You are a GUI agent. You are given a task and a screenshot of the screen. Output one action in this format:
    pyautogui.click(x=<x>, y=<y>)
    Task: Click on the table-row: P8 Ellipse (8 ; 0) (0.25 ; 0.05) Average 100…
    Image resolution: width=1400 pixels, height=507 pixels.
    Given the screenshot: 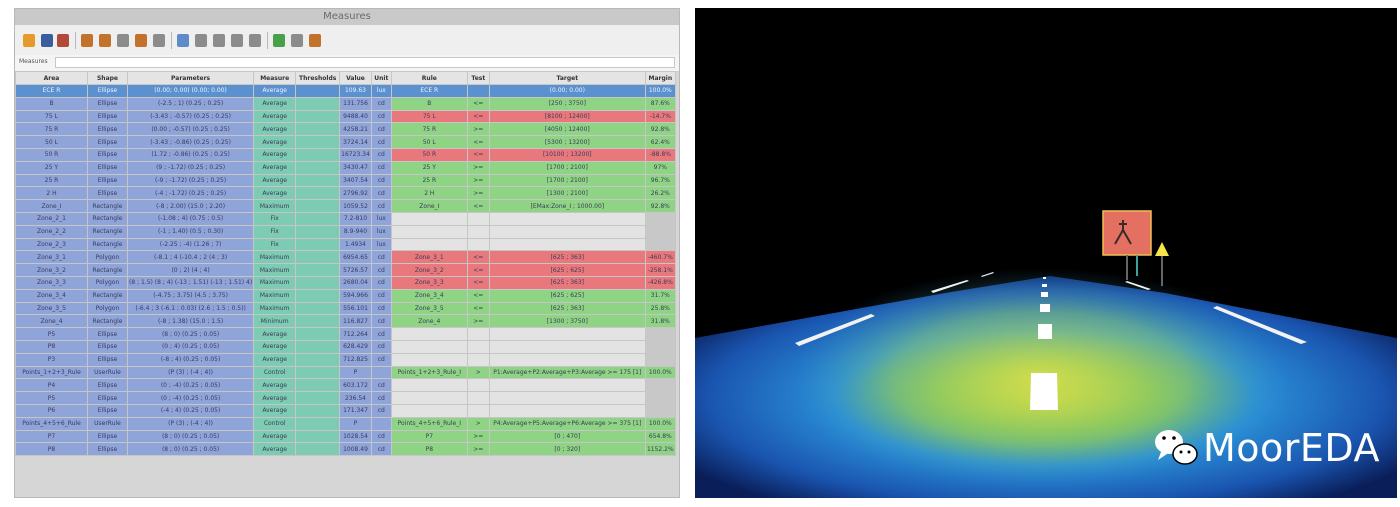 What is the action you would take?
    pyautogui.click(x=345, y=449)
    